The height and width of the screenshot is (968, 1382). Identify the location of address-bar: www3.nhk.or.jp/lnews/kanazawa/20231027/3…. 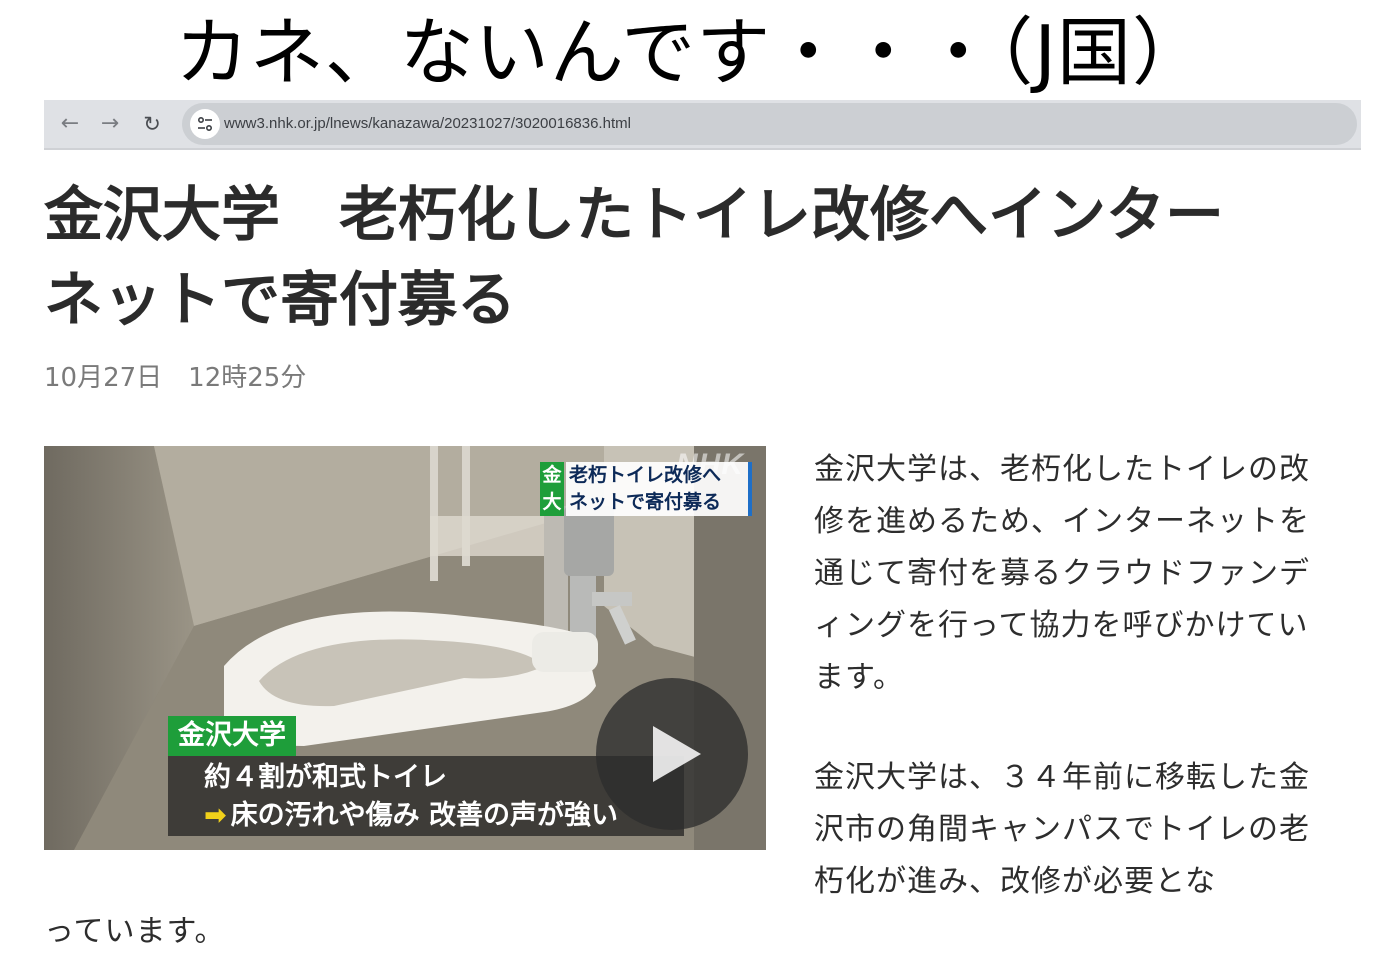
(769, 124).